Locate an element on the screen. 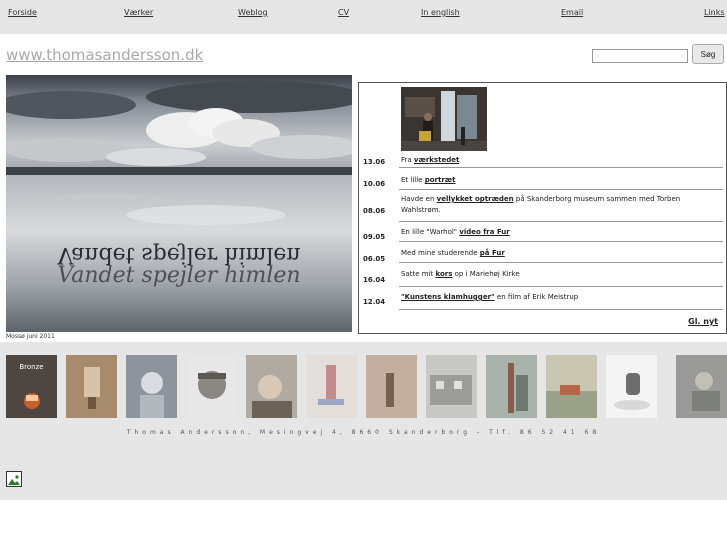  gallery-thumb-bronze: Bronze is located at coordinates (31, 386).